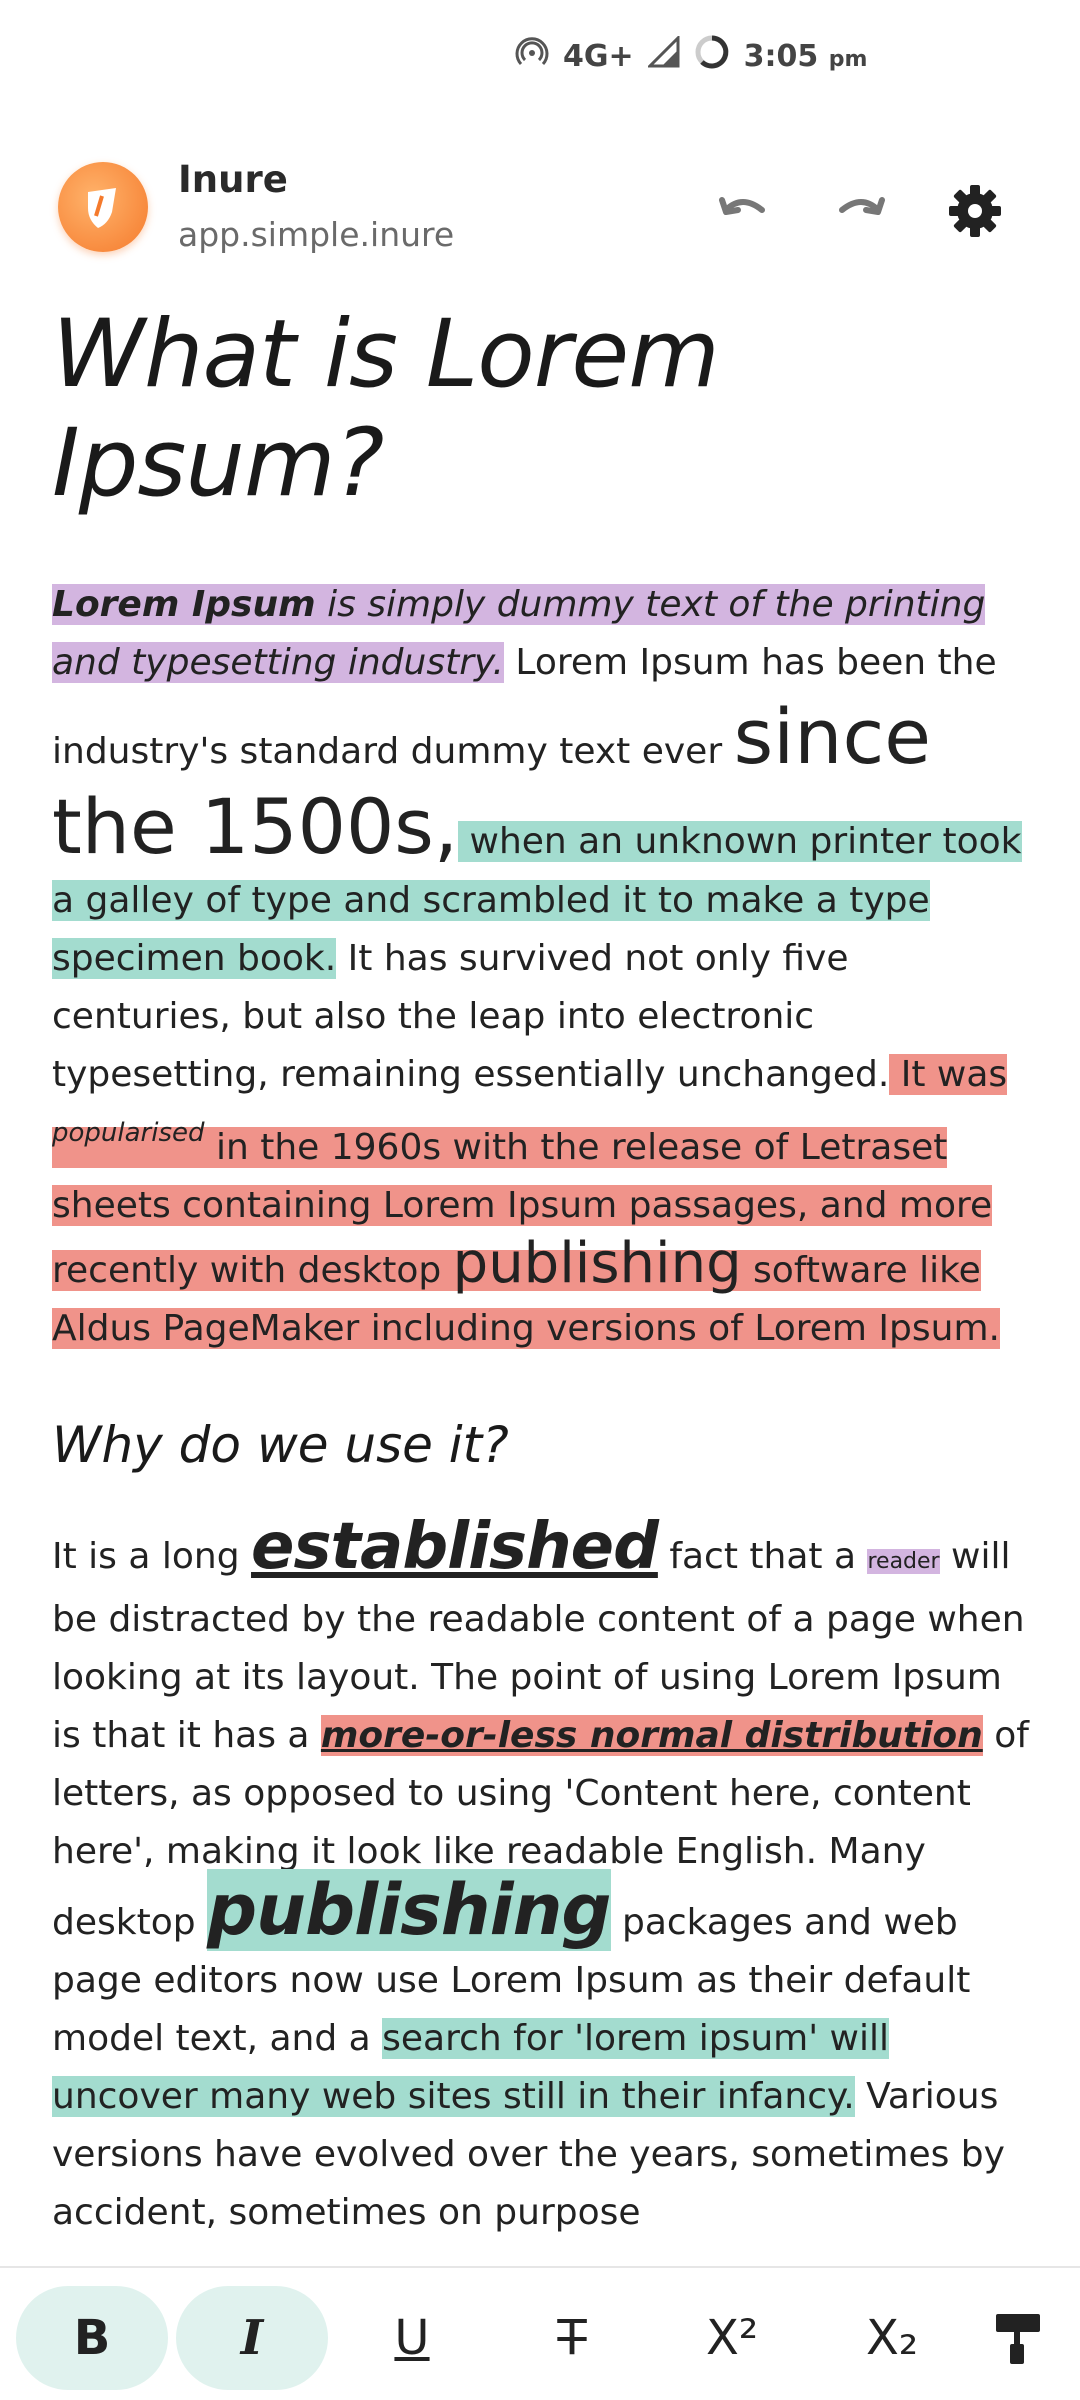 This screenshot has height=2400, width=1080. Describe the element at coordinates (712, 56) in the screenshot. I see `battery-icon` at that location.